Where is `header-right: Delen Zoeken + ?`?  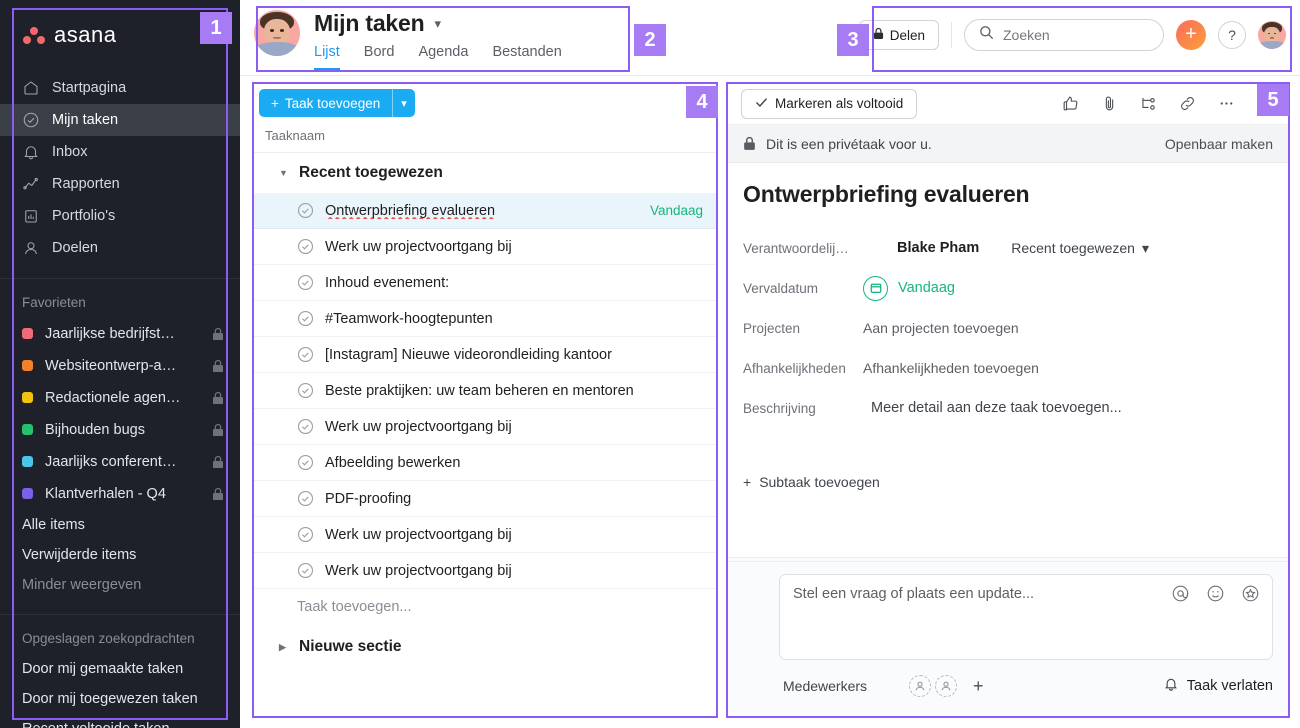
header-right: Delen Zoeken + ? is located at coordinates (1072, 35).